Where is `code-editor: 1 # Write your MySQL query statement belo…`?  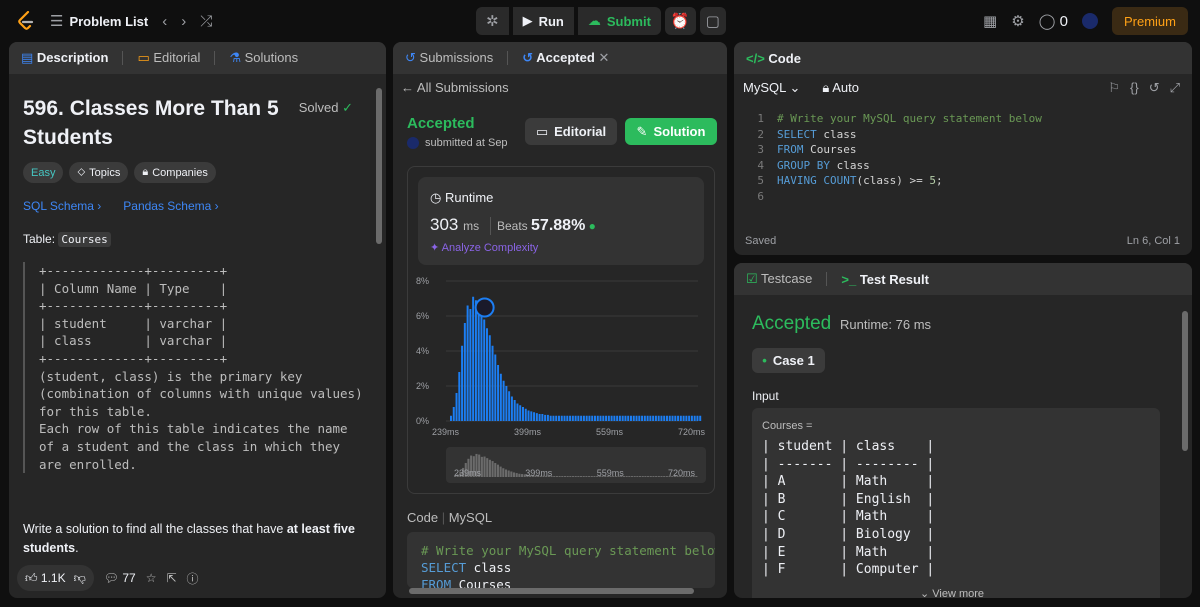
code-editor: 1 # Write your MySQL query statement belo… is located at coordinates (963, 163).